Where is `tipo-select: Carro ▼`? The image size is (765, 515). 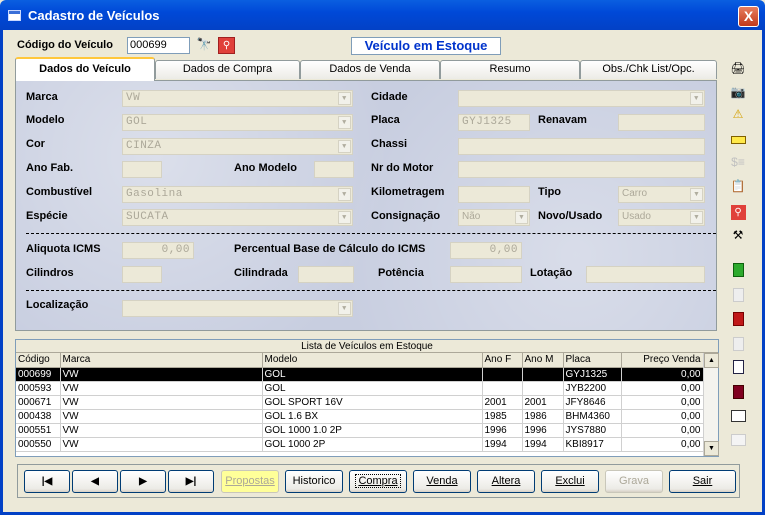 tipo-select: Carro ▼ is located at coordinates (661, 194).